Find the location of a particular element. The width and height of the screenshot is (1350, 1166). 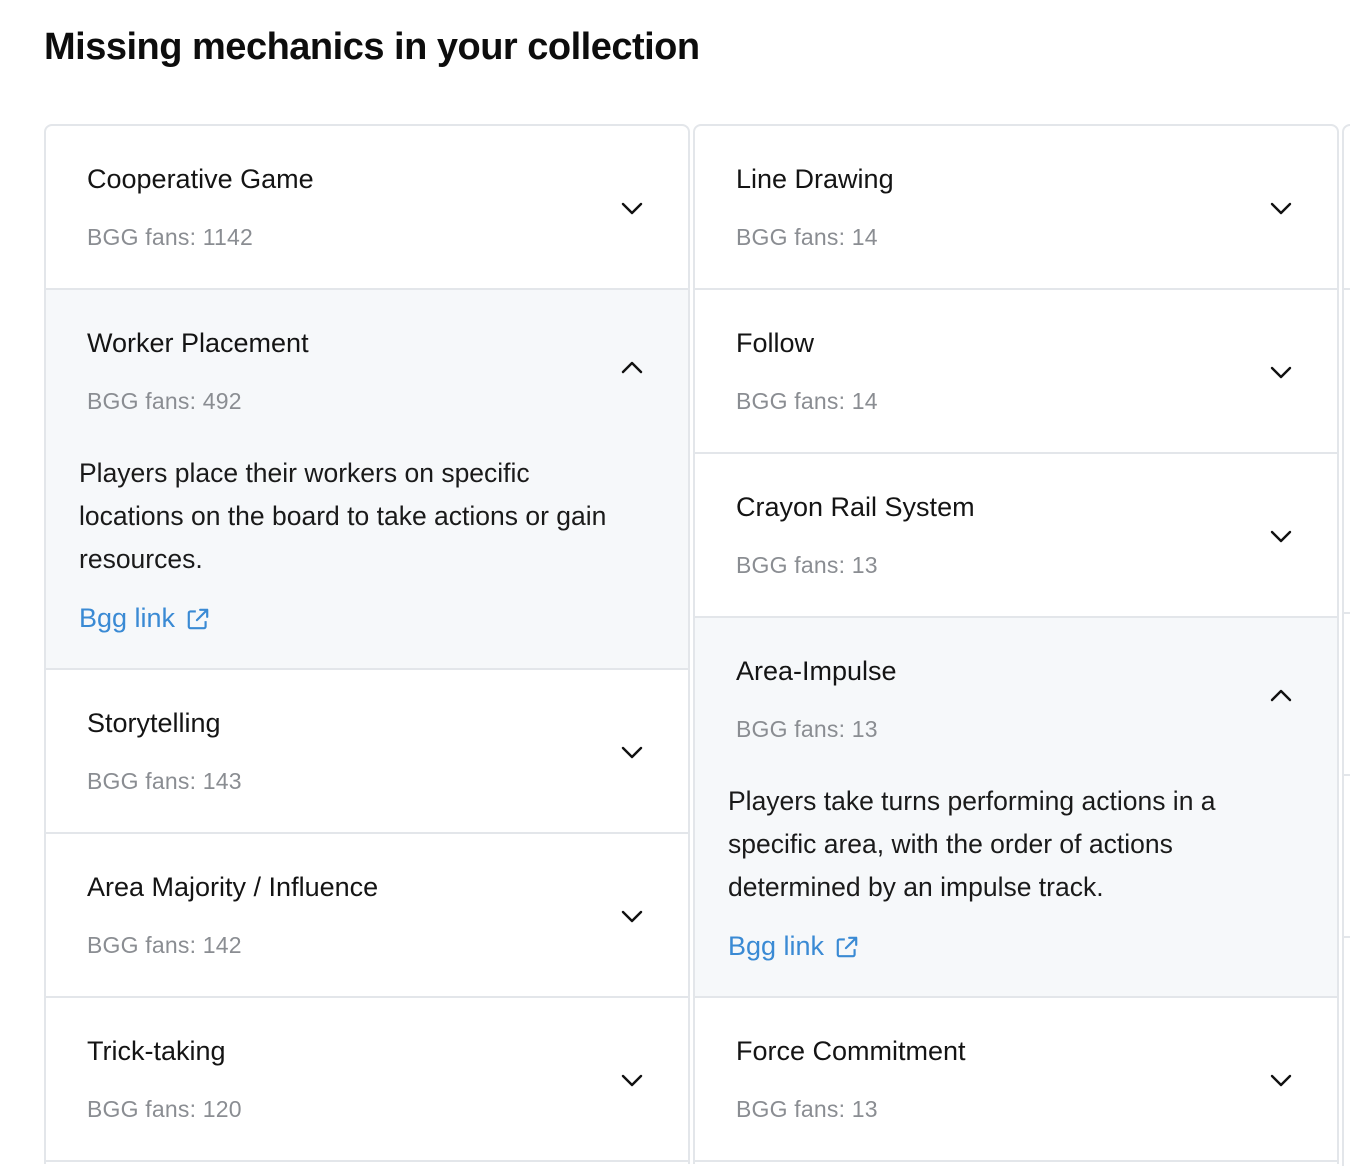

mechanic-title: Cooperative Game is located at coordinates (200, 179).